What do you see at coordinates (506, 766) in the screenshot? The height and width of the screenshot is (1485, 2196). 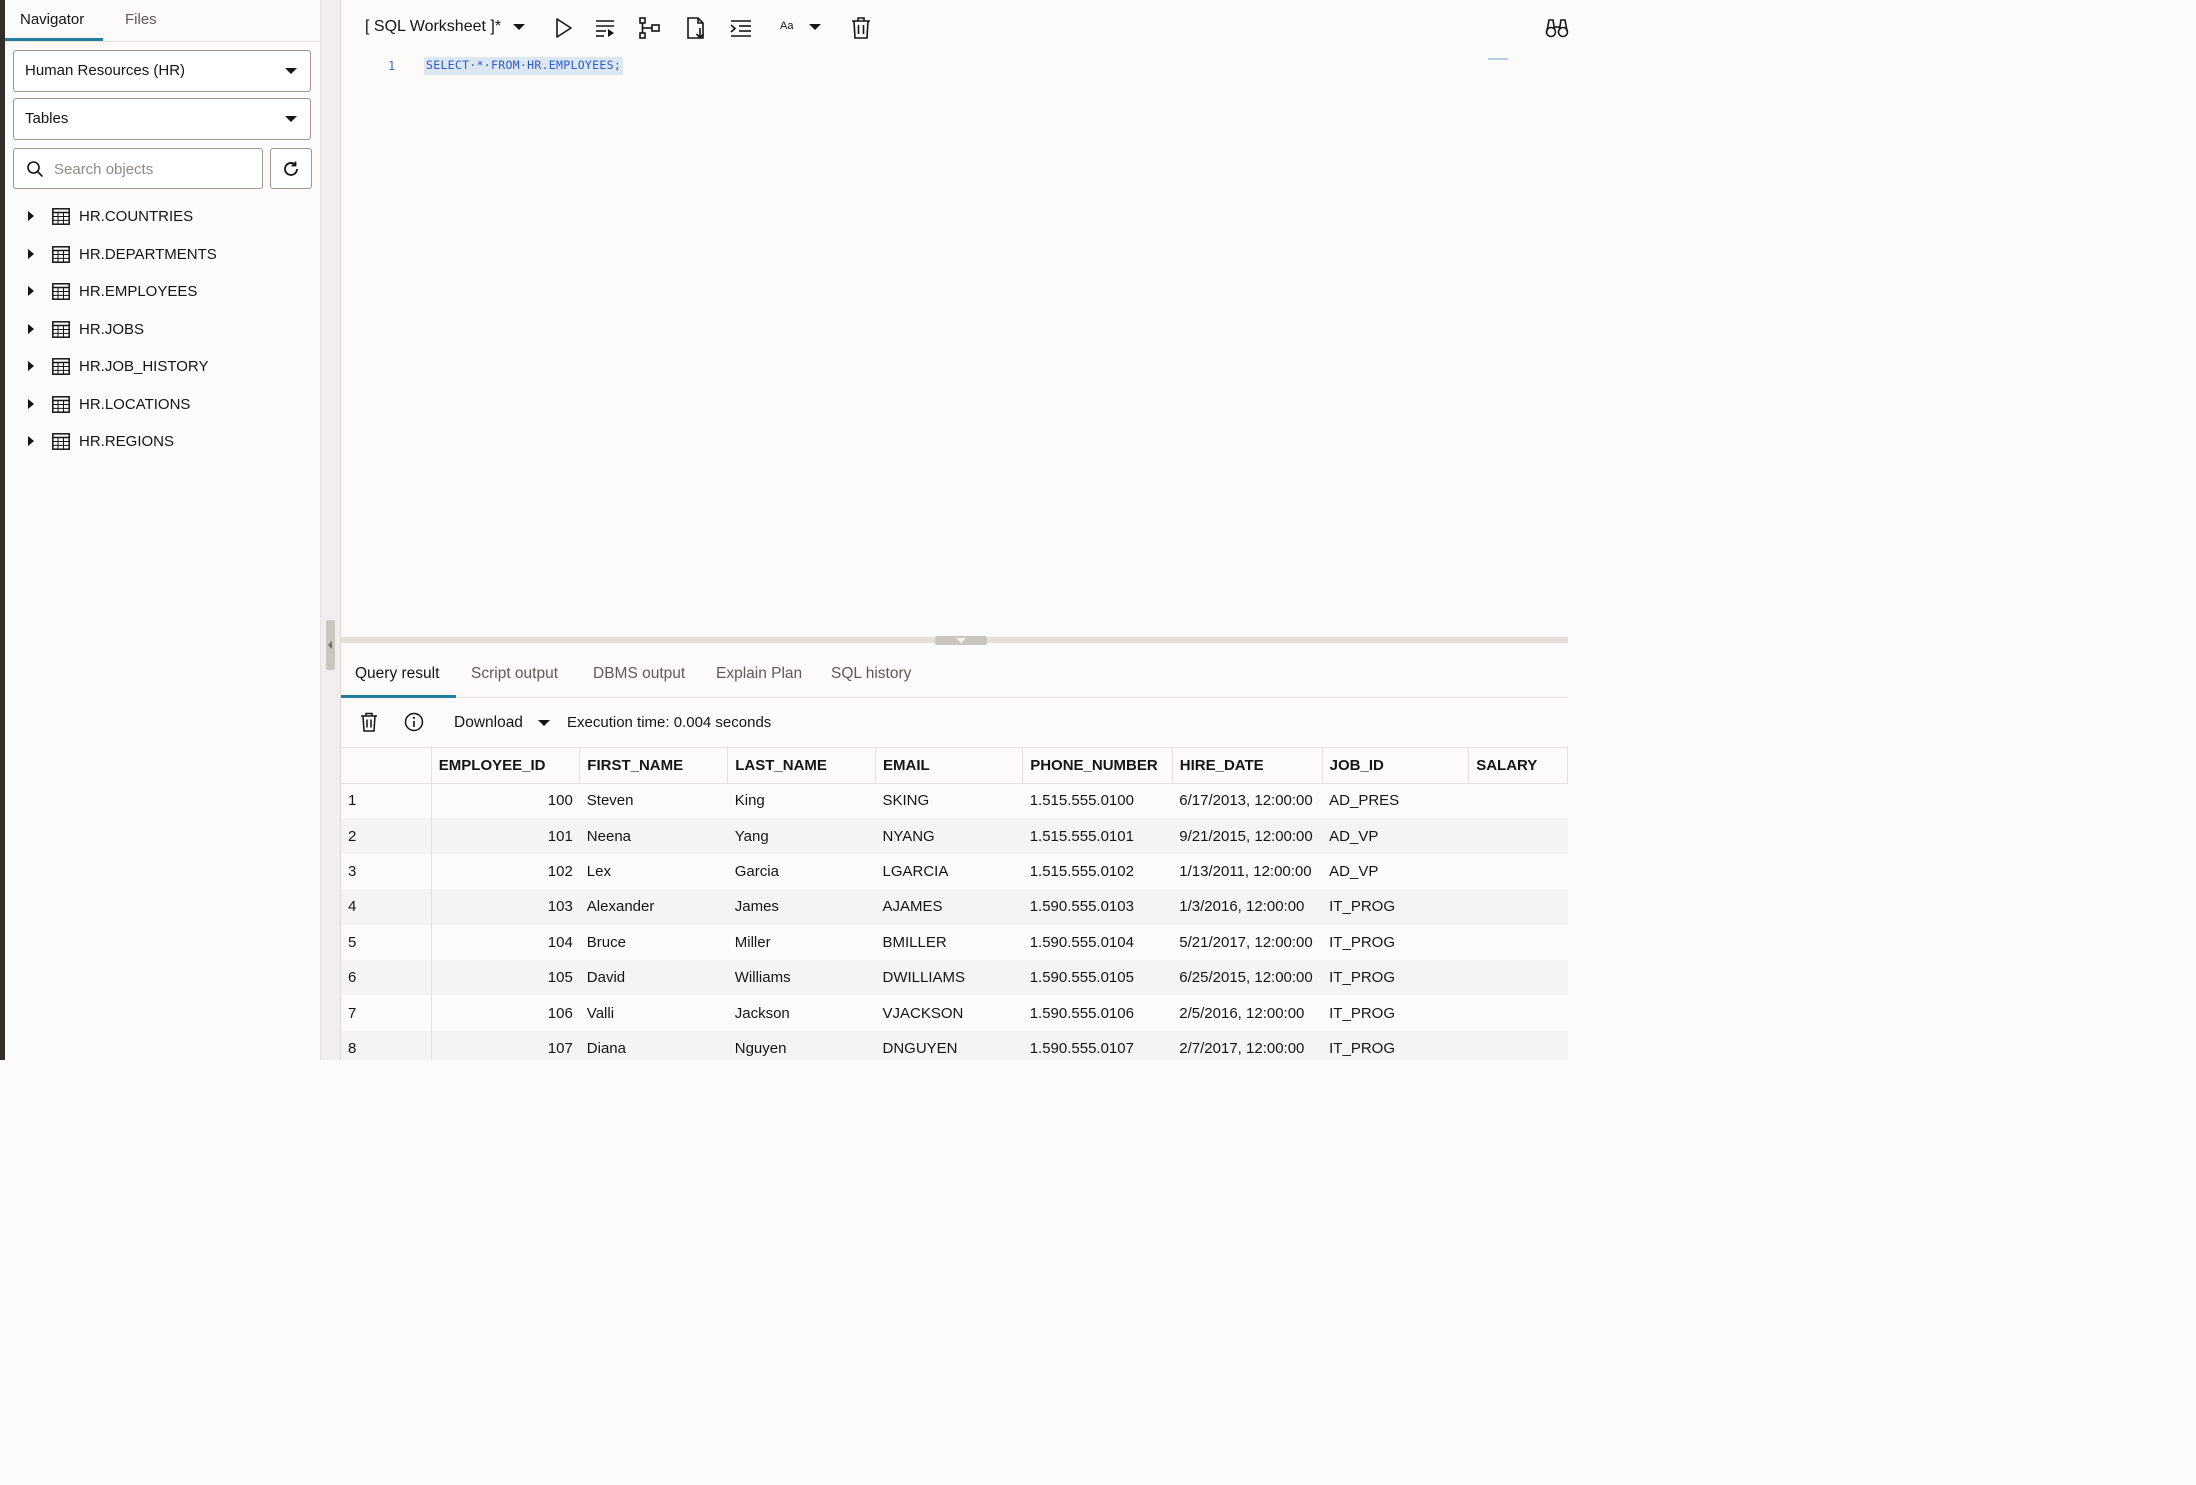 I see `column-header: EMPLOYEE_ID` at bounding box center [506, 766].